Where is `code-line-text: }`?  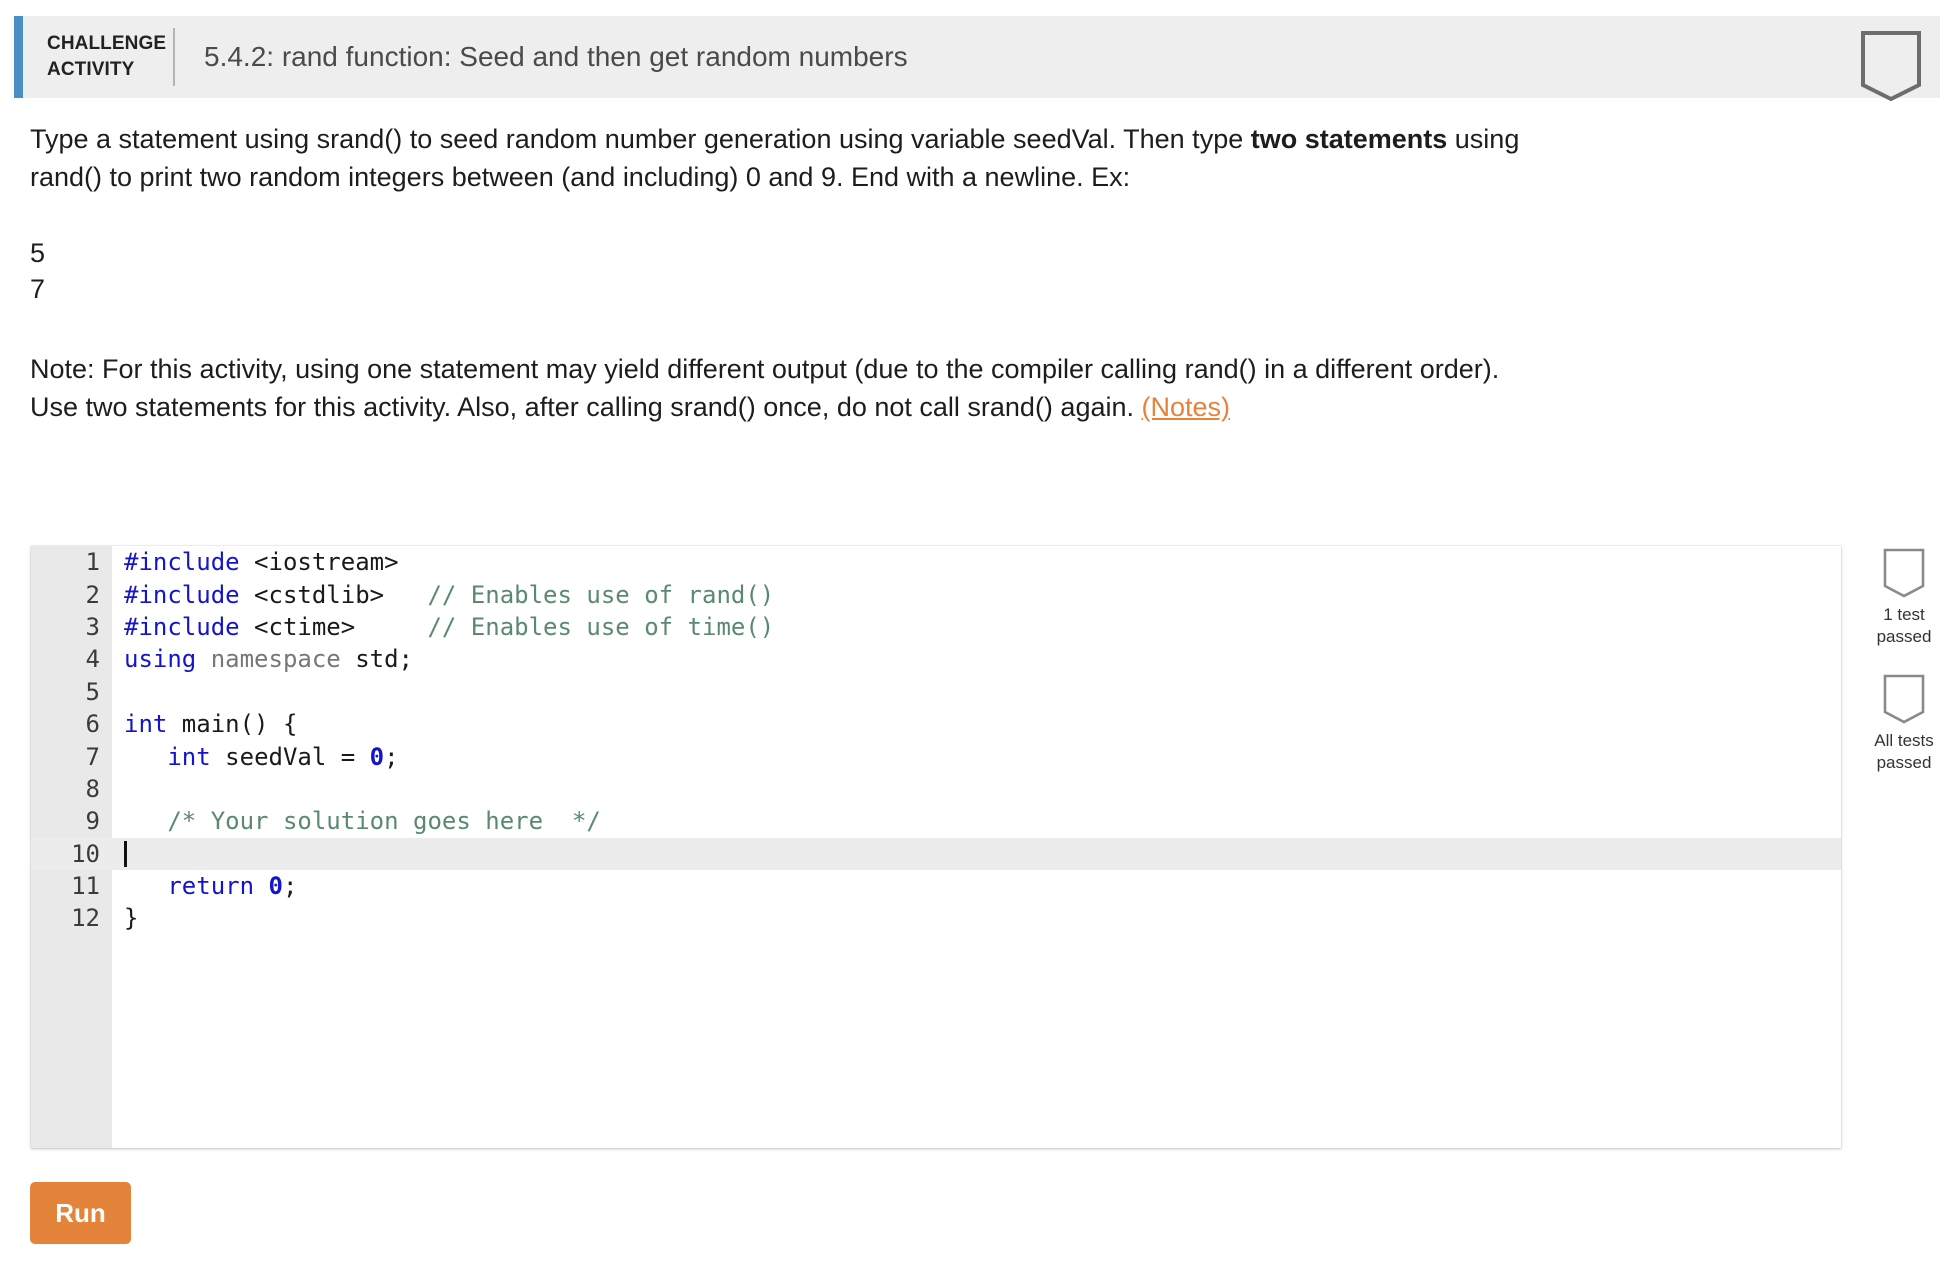
code-line-text: } is located at coordinates (125, 918).